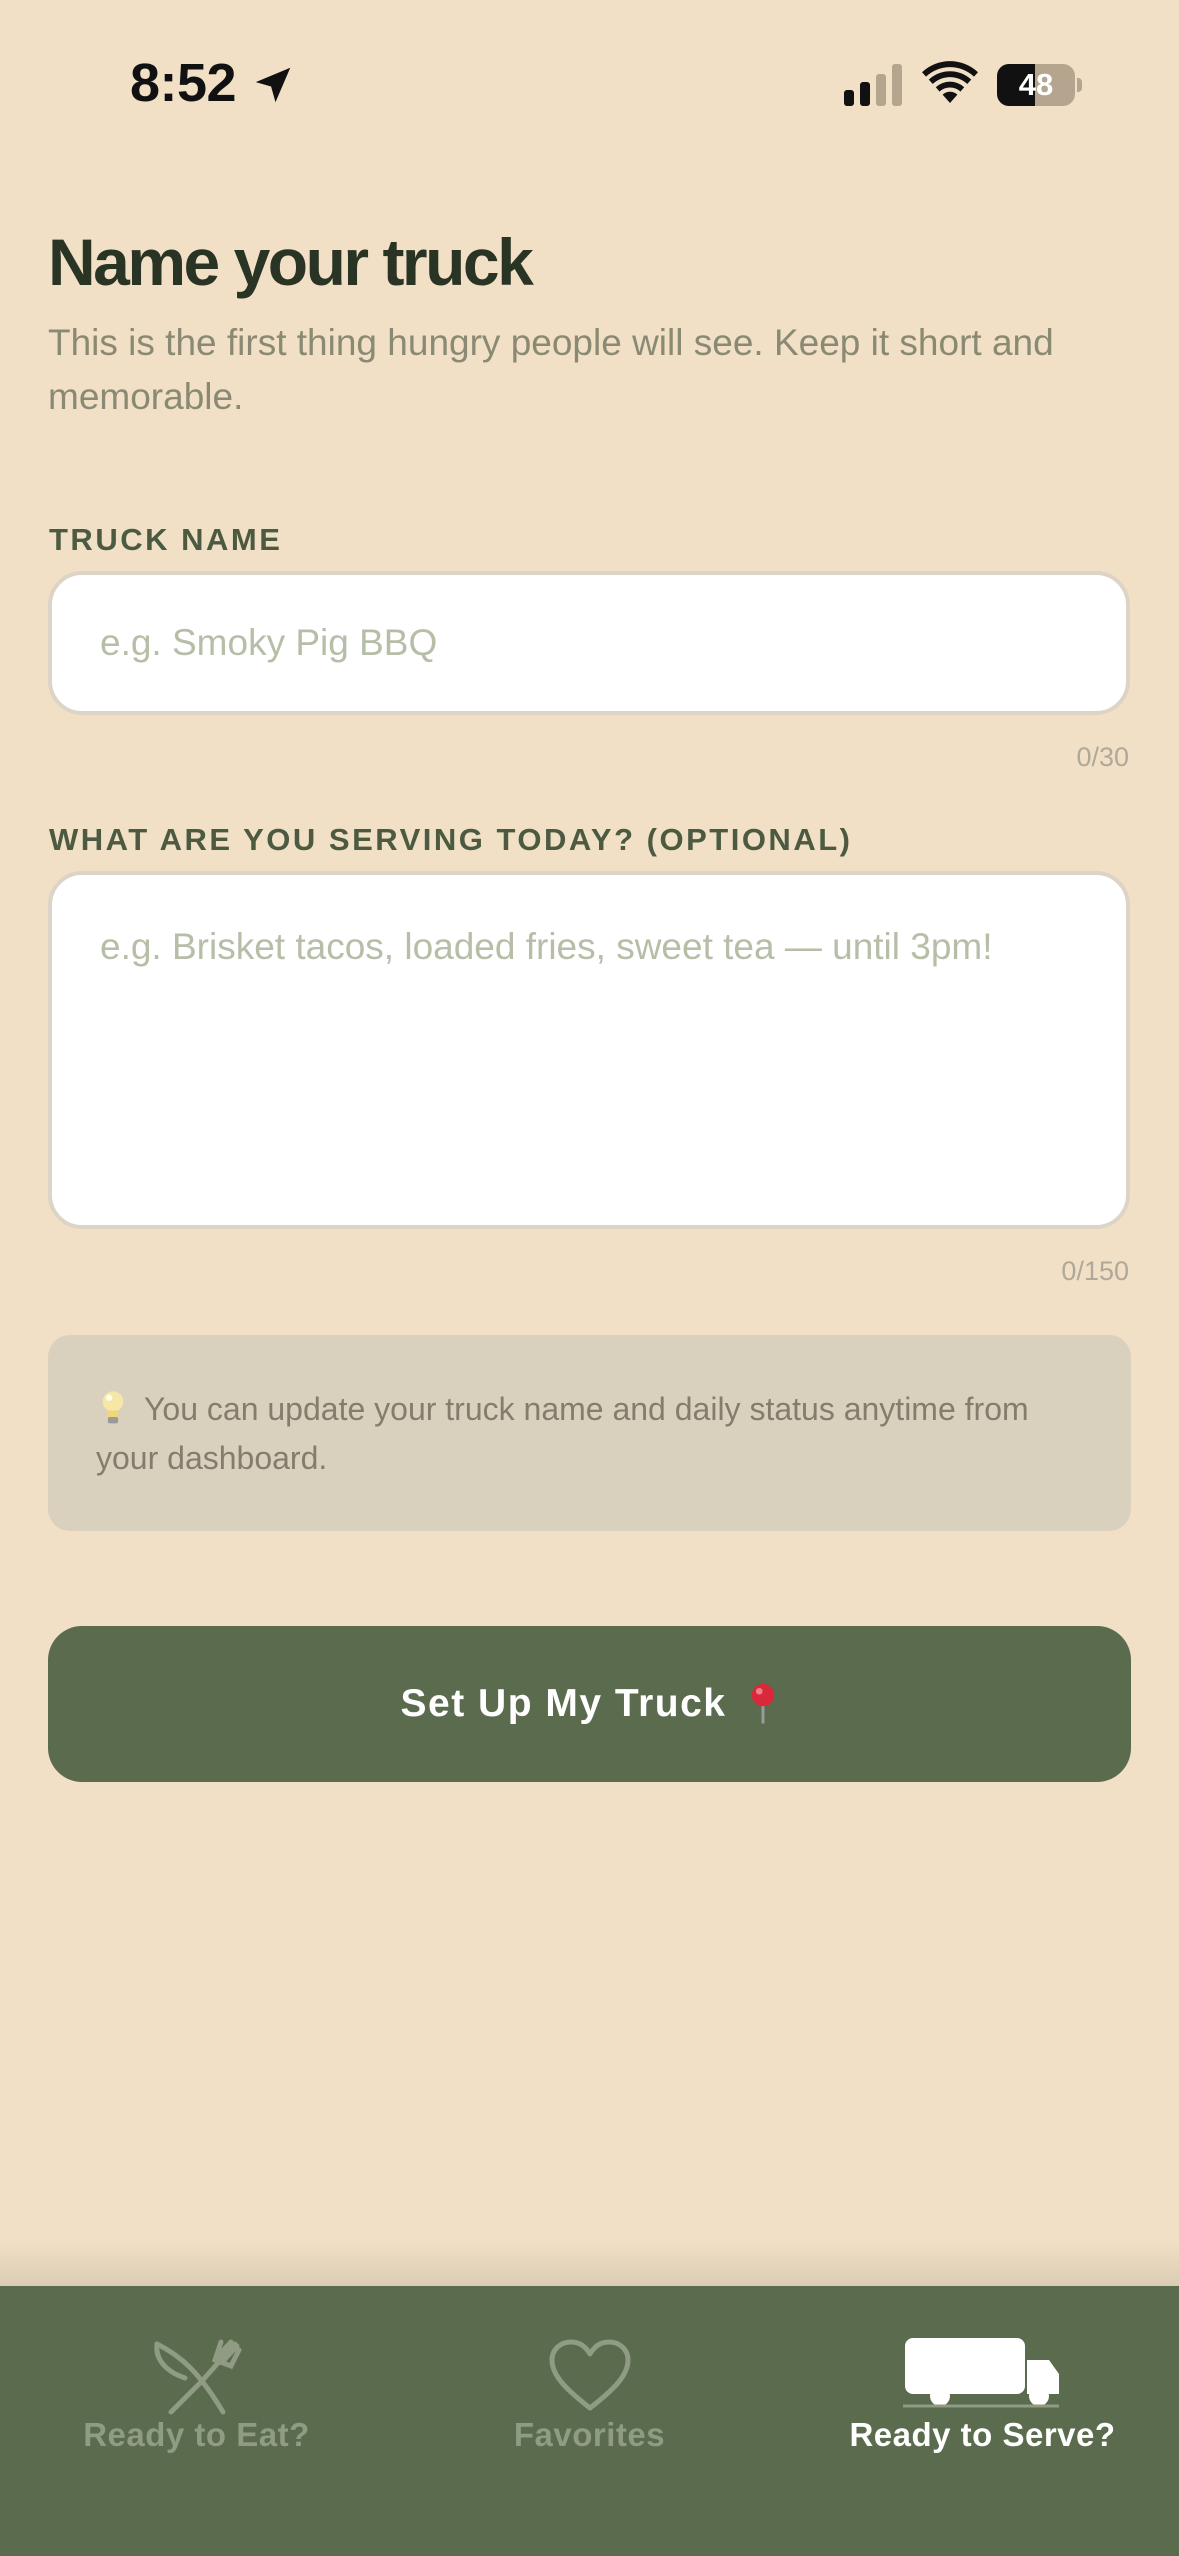  I want to click on heart-icon, so click(589, 2375).